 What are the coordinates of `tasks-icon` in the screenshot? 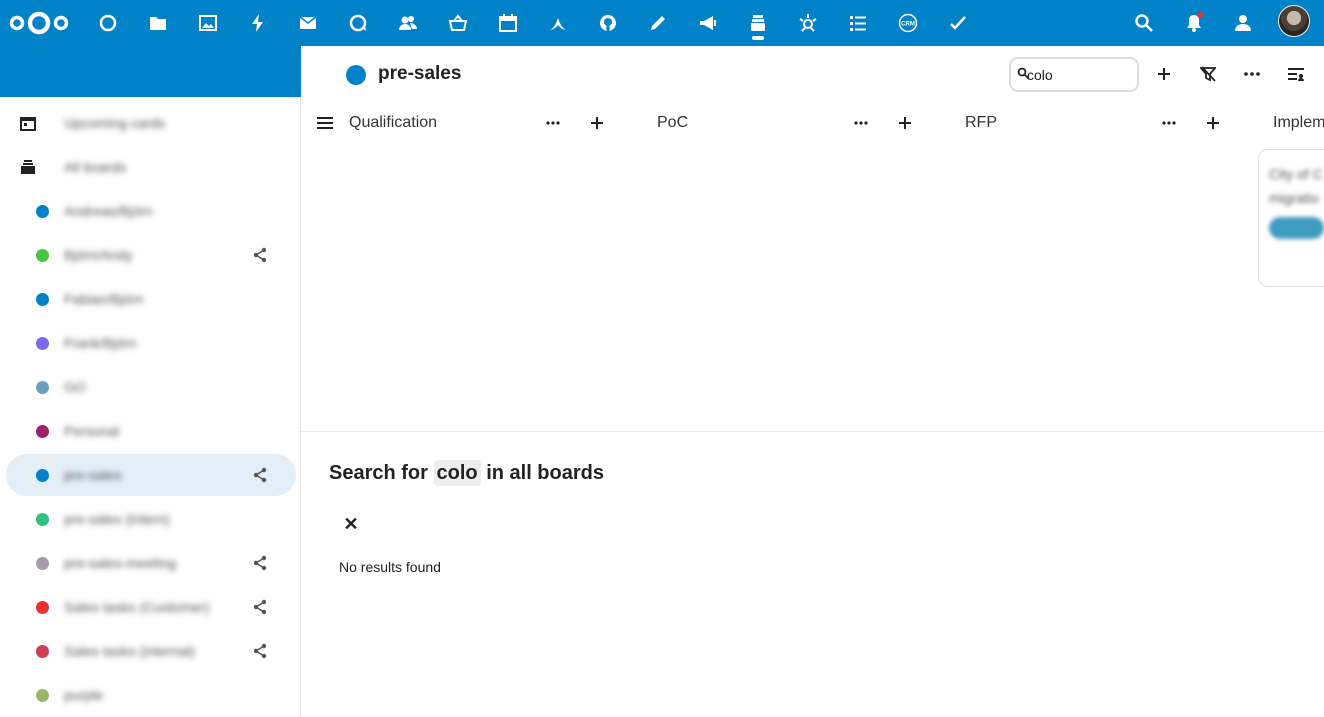 It's located at (858, 23).